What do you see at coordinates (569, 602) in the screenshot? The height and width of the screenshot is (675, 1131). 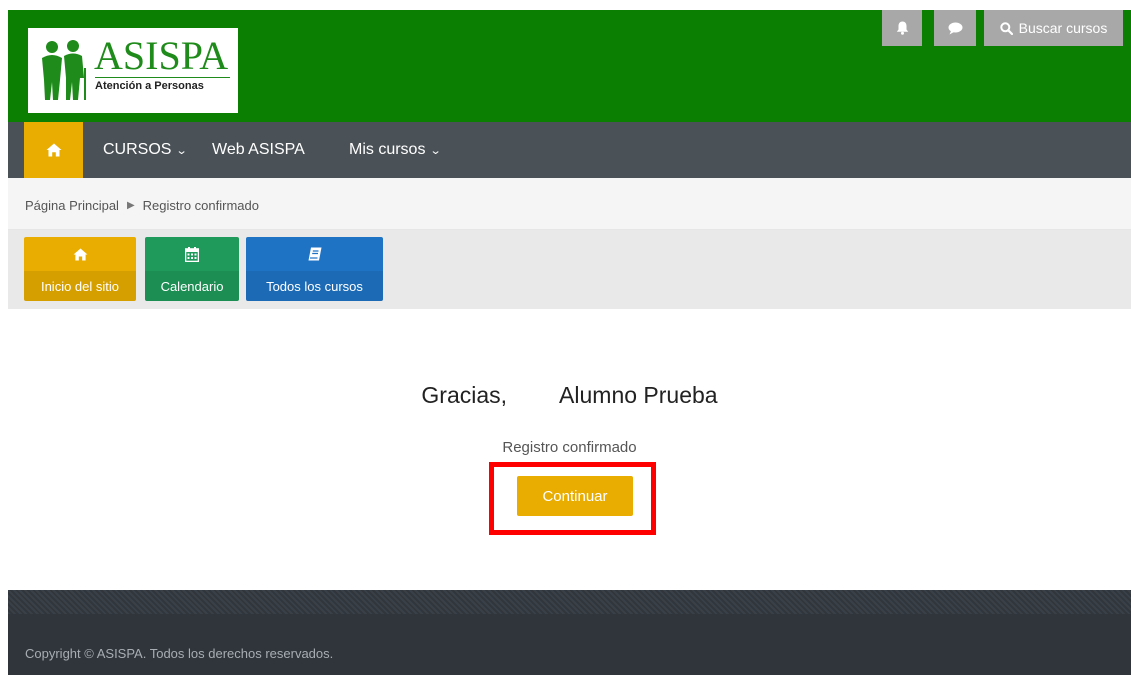 I see `footer-pattern-strip` at bounding box center [569, 602].